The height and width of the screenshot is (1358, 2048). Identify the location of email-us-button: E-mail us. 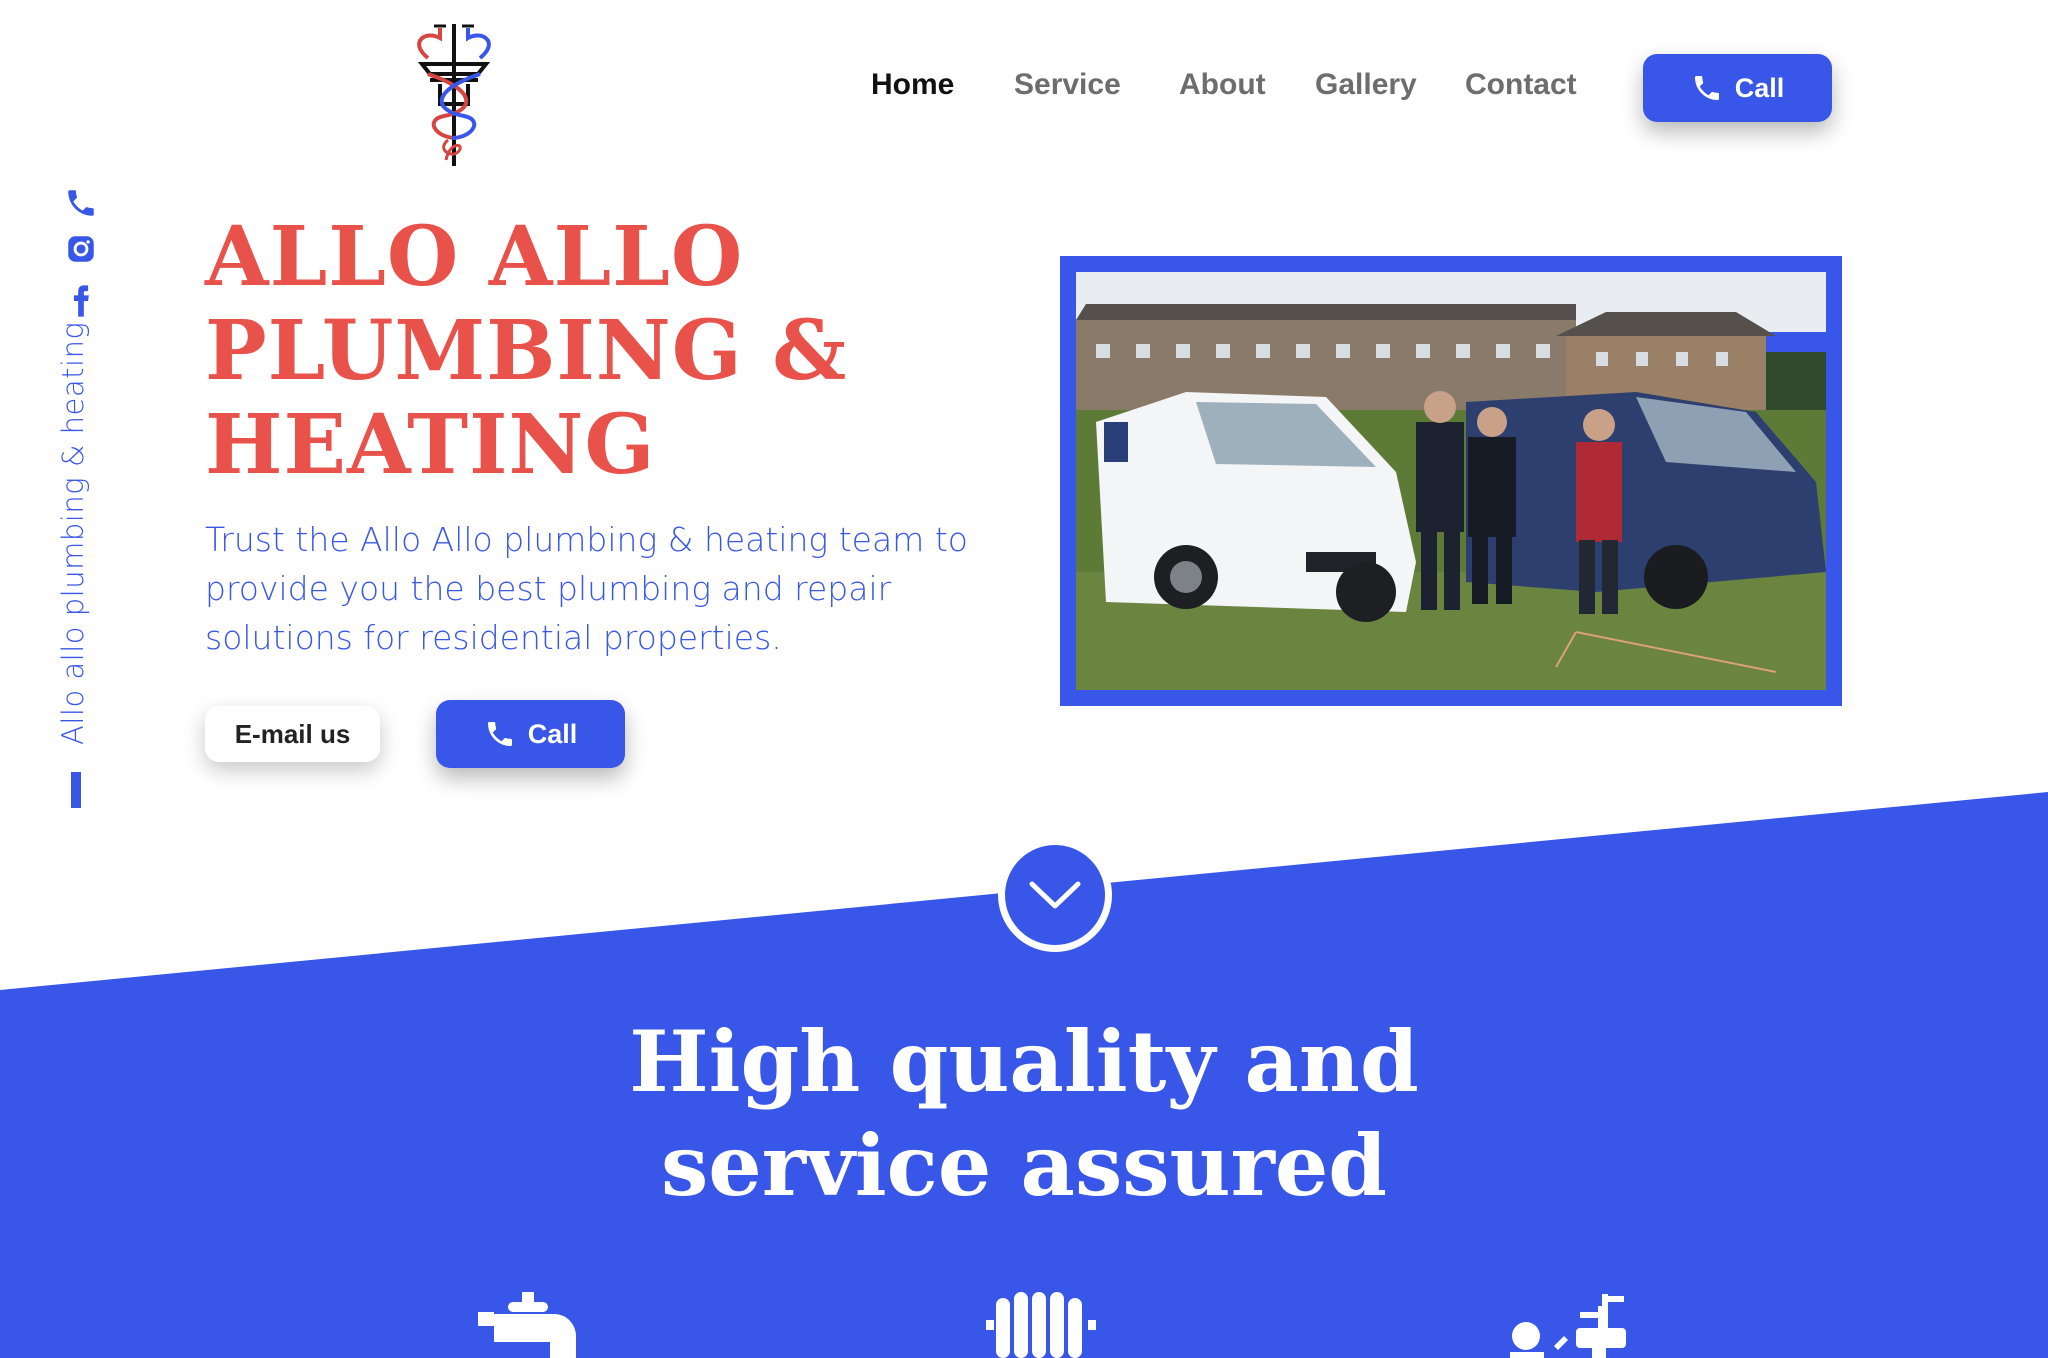
(292, 734).